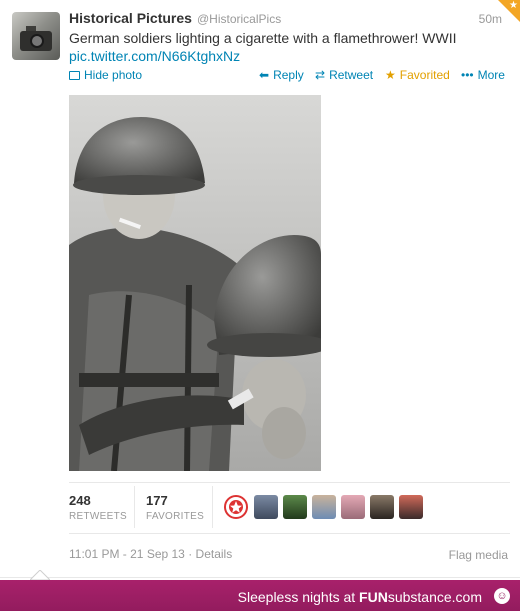 The width and height of the screenshot is (520, 611). What do you see at coordinates (298, 597) in the screenshot?
I see `footer-caption-prefix: Sleepless nights at` at bounding box center [298, 597].